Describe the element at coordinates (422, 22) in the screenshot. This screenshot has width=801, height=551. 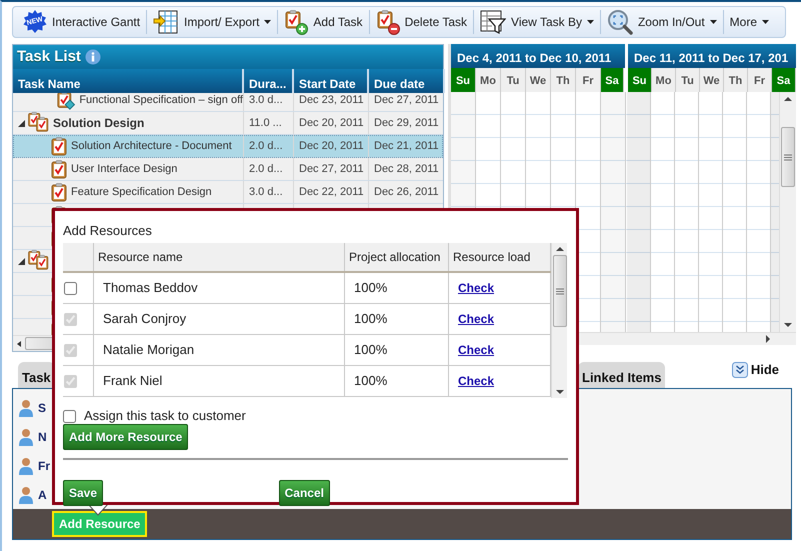
I see `toolbar-button: Delete Task` at that location.